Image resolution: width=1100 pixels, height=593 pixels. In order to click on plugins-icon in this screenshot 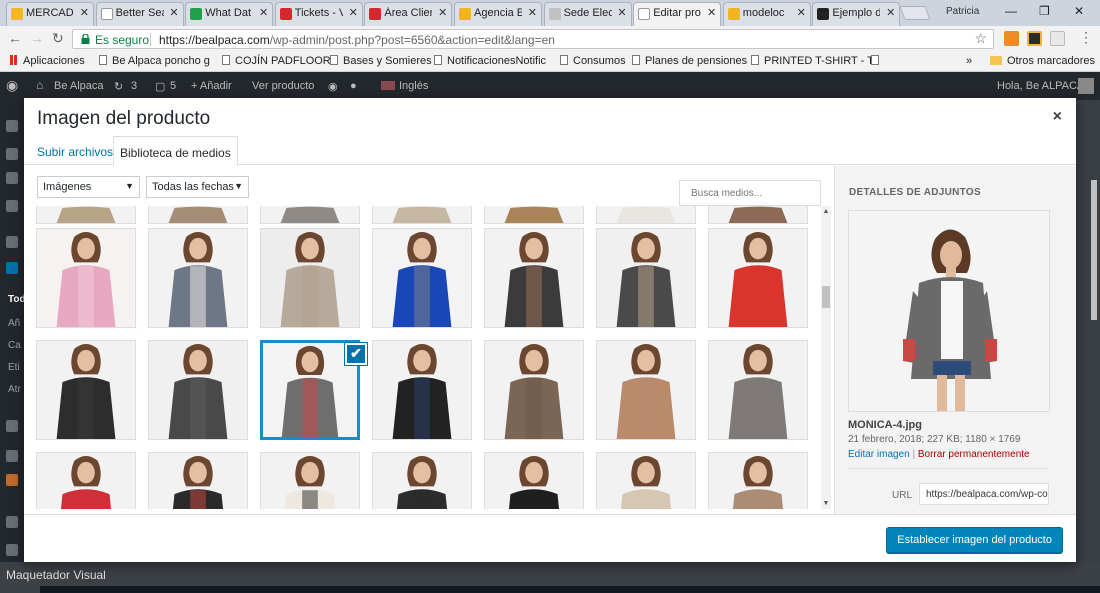, I will do `click(12, 456)`.